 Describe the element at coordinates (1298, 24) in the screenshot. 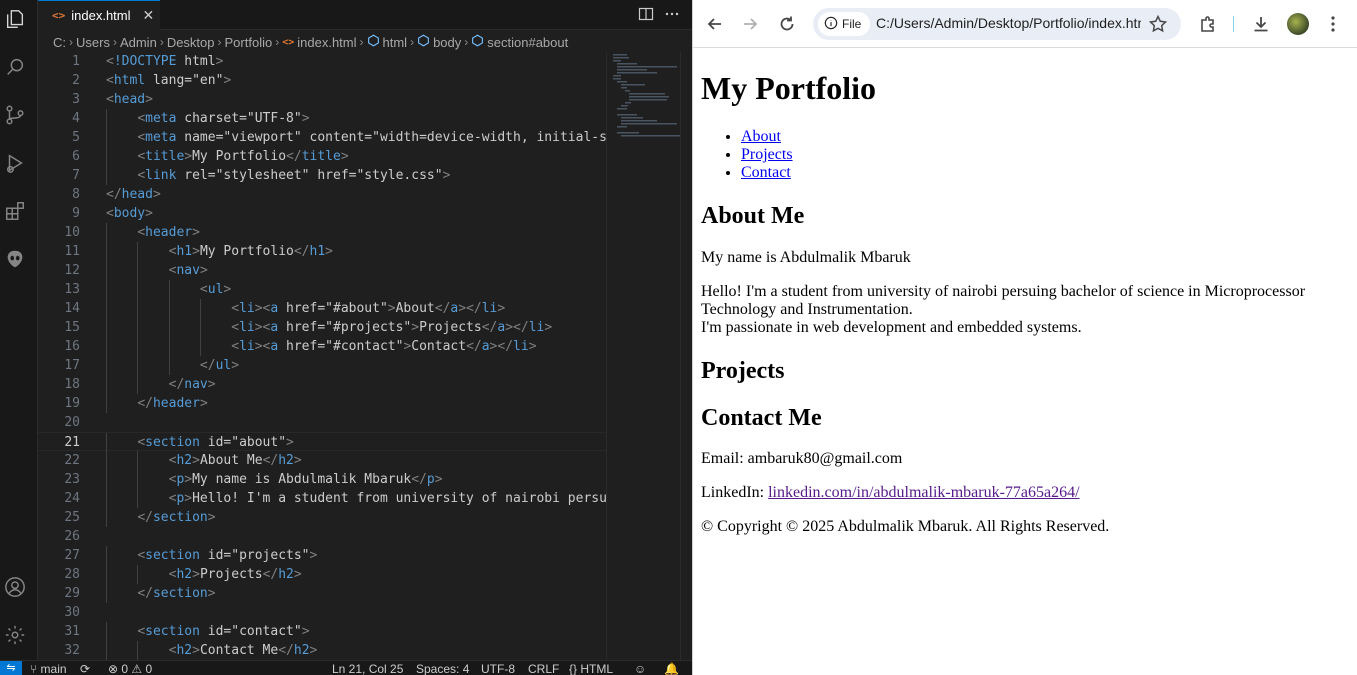

I see `profile-avatar` at that location.